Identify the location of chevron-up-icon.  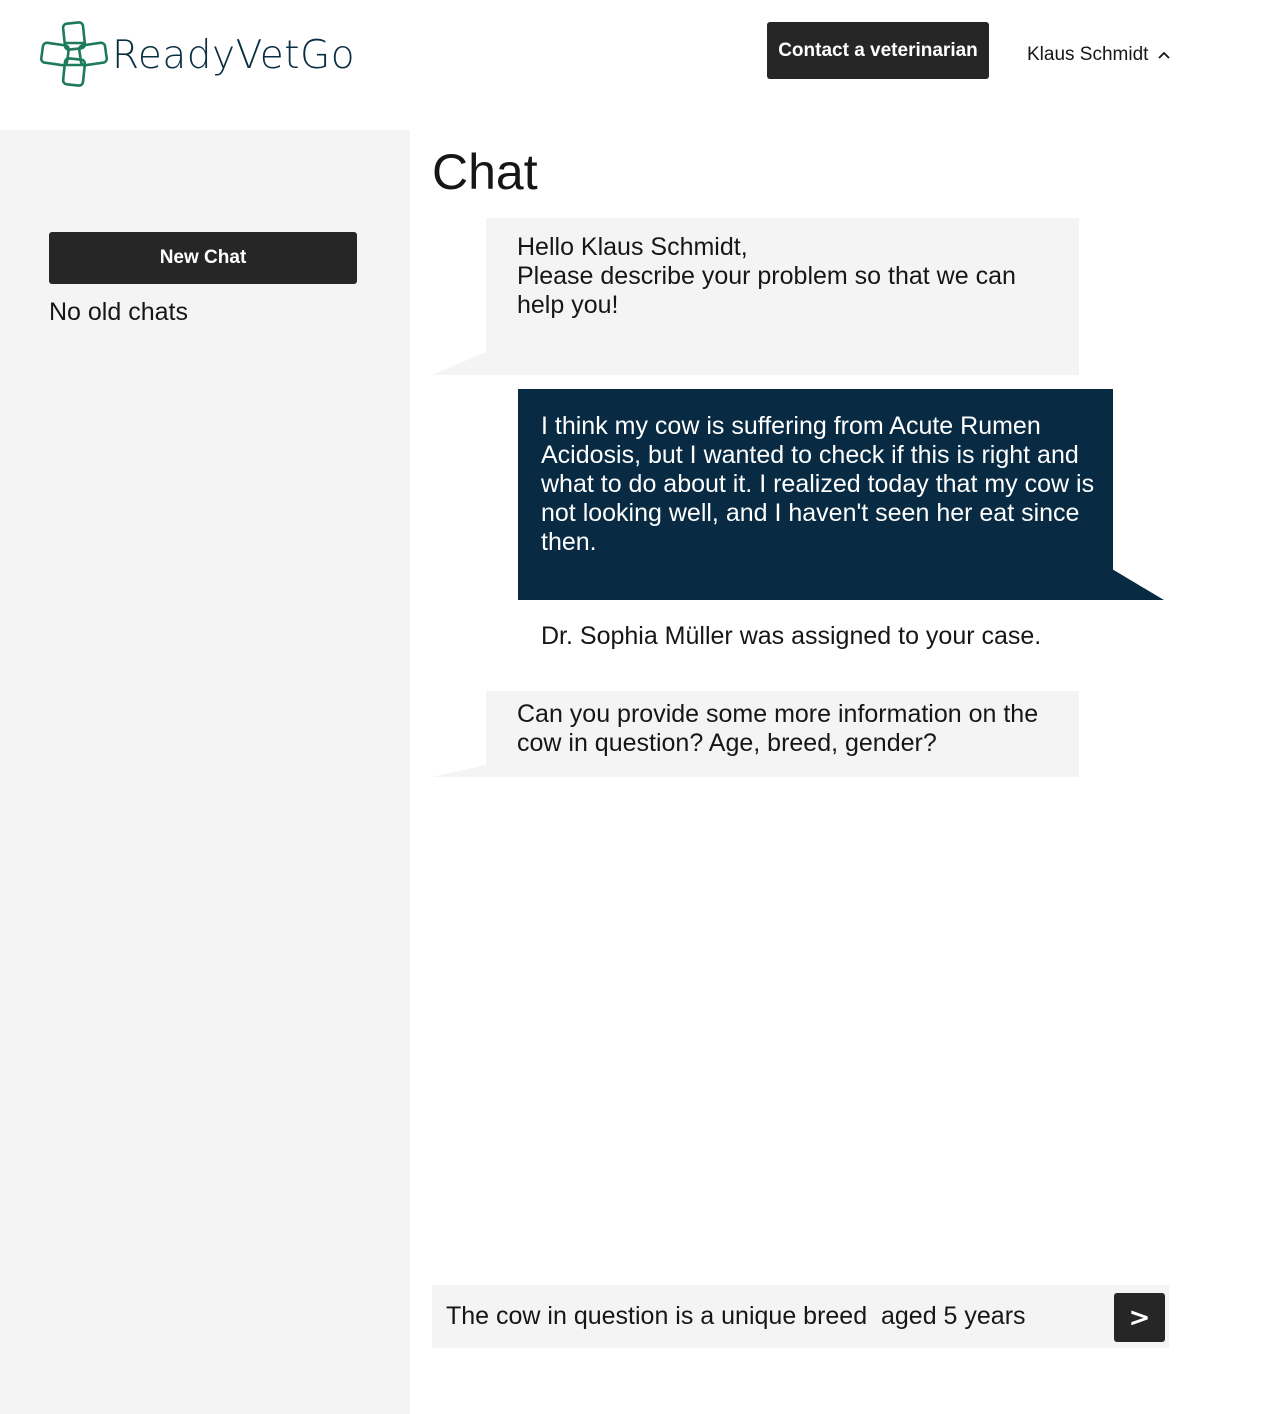
(1164, 55).